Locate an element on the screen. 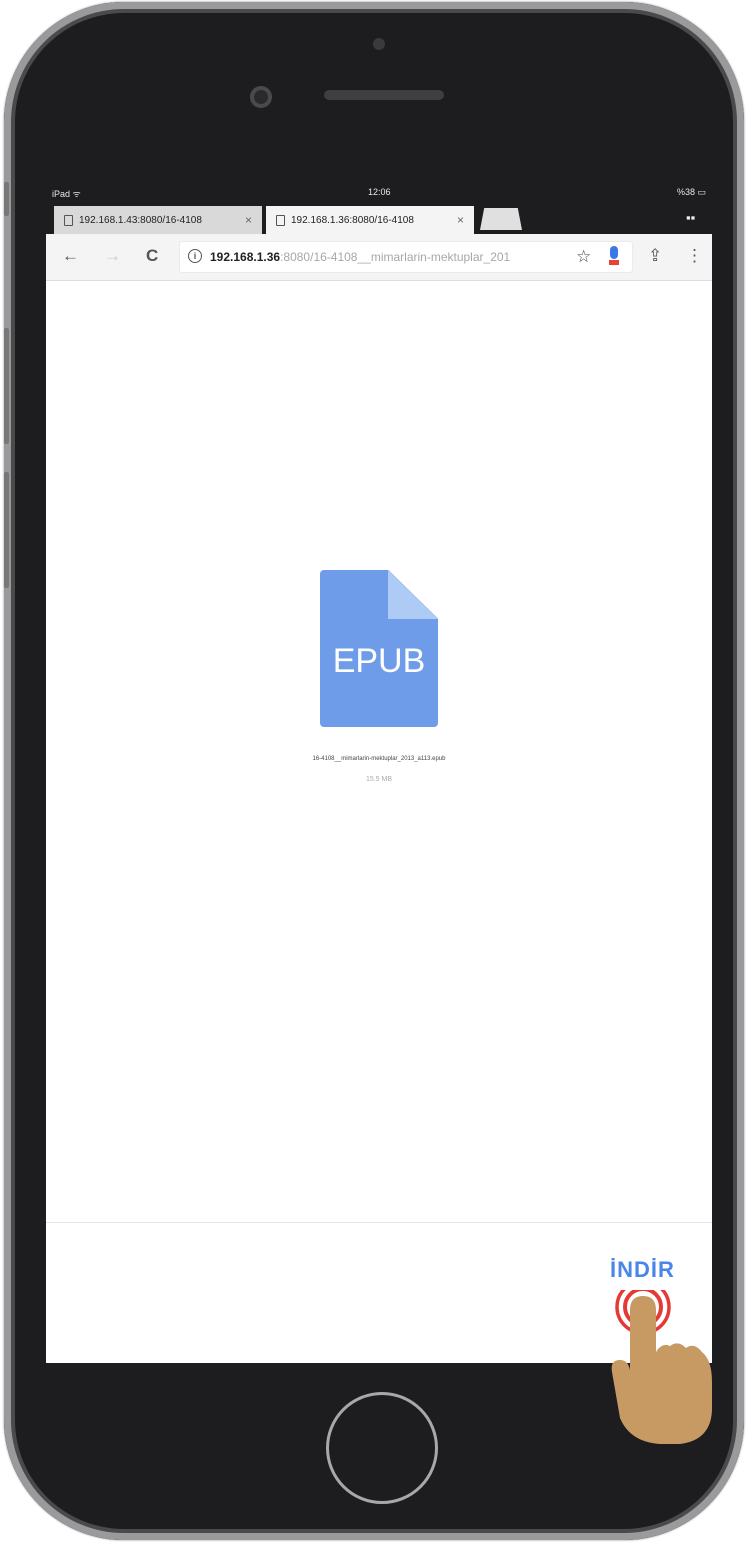 This screenshot has height=1543, width=749. volume-down-button is located at coordinates (6, 530).